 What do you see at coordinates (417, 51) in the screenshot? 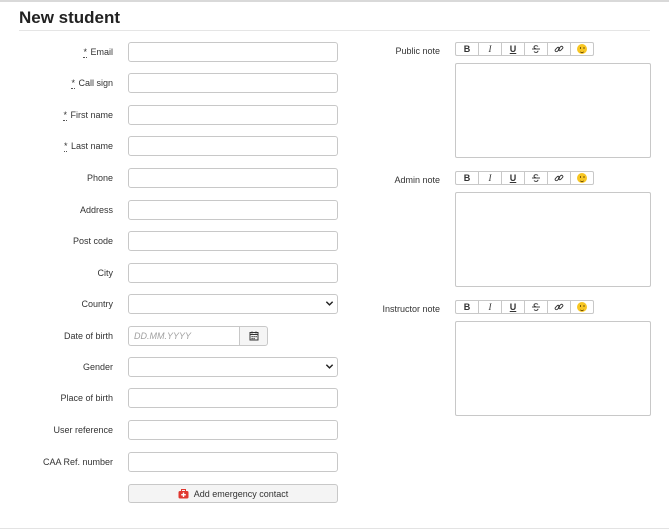
I see `public-note-label: Public note` at bounding box center [417, 51].